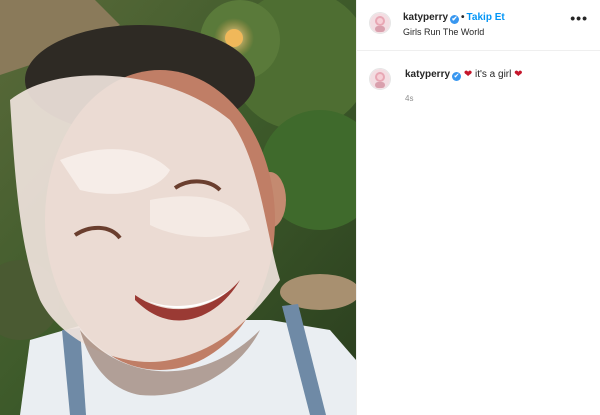  Describe the element at coordinates (427, 74) in the screenshot. I see `caption-username: katyperry` at that location.